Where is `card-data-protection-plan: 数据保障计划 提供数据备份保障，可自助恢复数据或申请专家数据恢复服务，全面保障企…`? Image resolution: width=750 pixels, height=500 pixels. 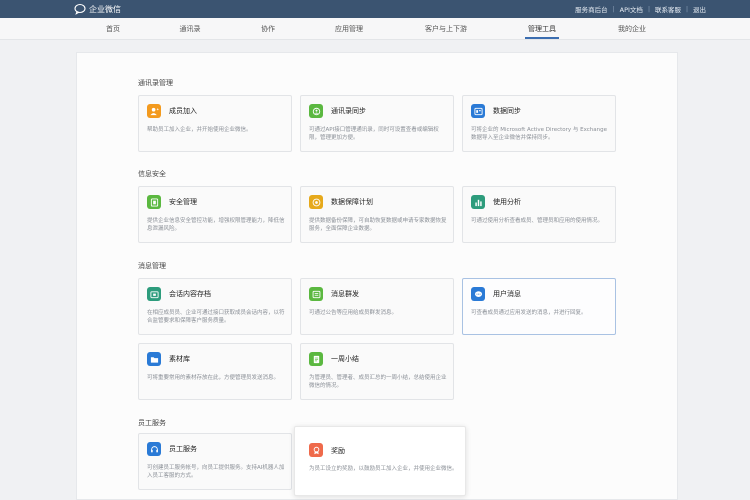 card-data-protection-plan: 数据保障计划 提供数据备份保障，可自助恢复数据或申请专家数据恢复服务，全面保障企… is located at coordinates (377, 214).